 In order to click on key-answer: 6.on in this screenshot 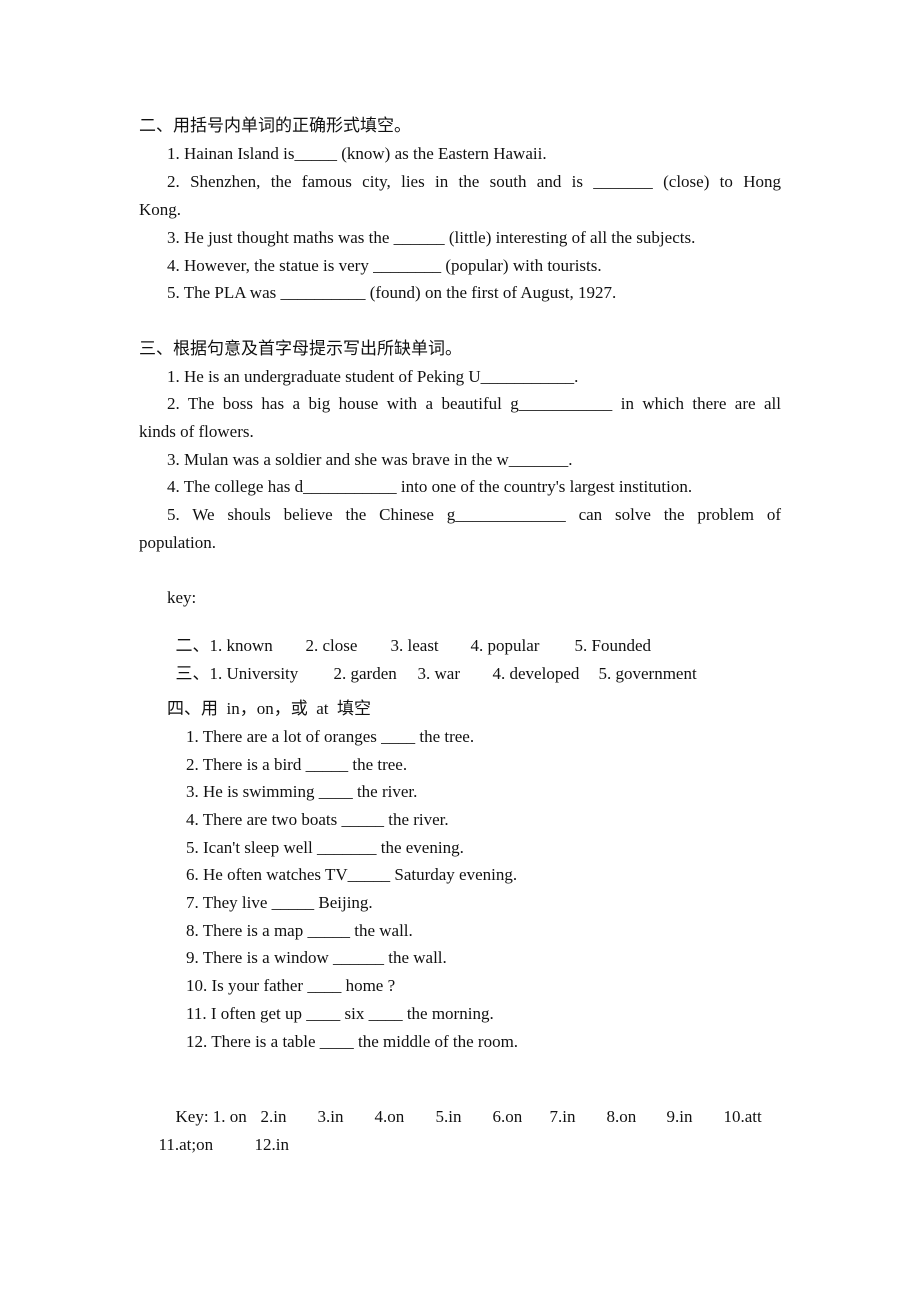, I will do `click(507, 1116)`.